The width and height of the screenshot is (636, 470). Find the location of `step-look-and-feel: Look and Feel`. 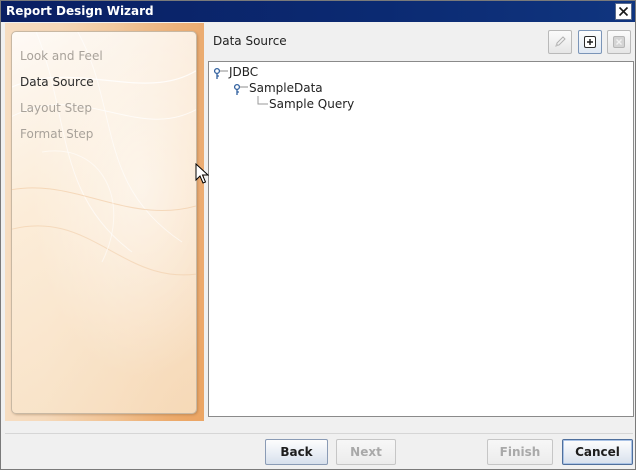

step-look-and-feel: Look and Feel is located at coordinates (61, 56).